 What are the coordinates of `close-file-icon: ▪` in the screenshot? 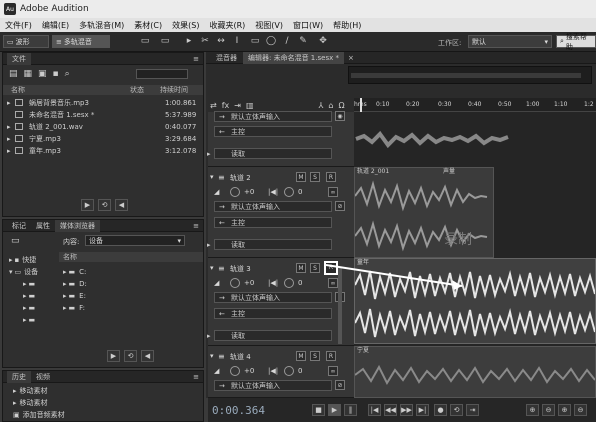 It's located at (56, 74).